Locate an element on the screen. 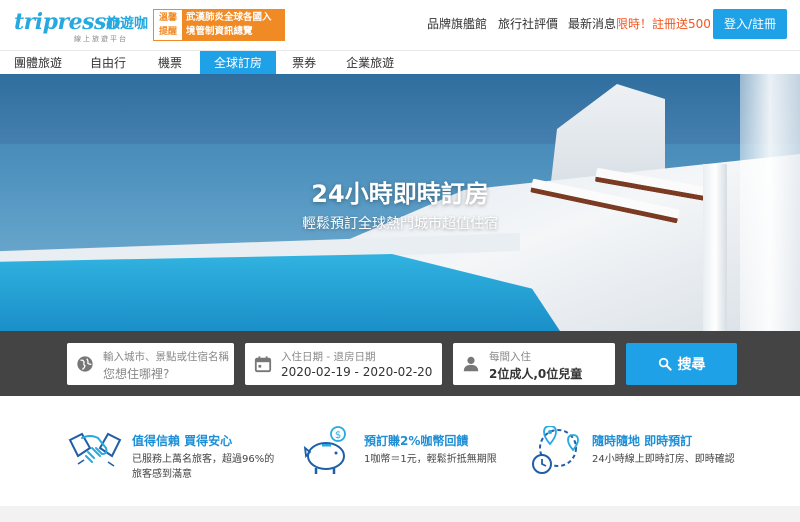  date-range-field: 入住日期 - 退房日期 2020-02-19 - 2020-02-20 is located at coordinates (343, 364).